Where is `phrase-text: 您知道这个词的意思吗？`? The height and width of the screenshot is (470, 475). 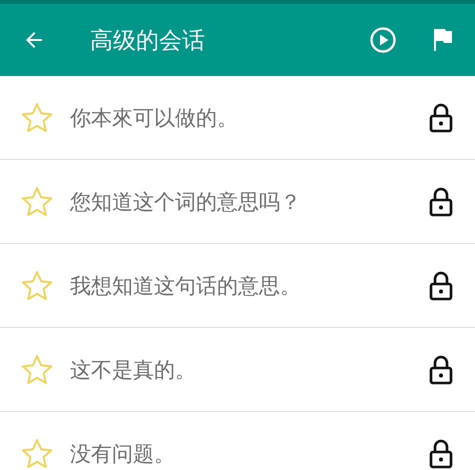
phrase-text: 您知道这个词的意思吗？ is located at coordinates (186, 202).